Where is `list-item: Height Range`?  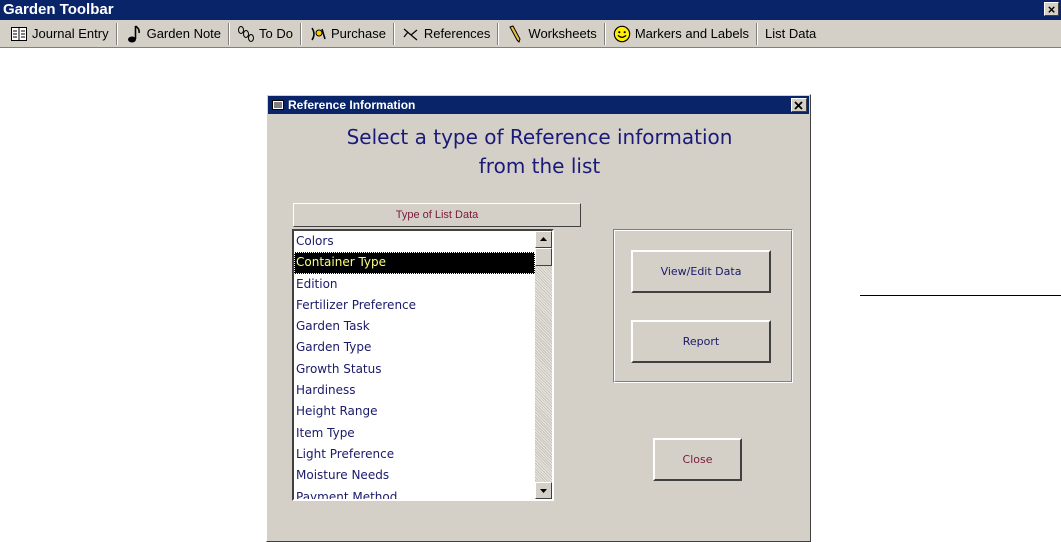
list-item: Height Range is located at coordinates (414, 411).